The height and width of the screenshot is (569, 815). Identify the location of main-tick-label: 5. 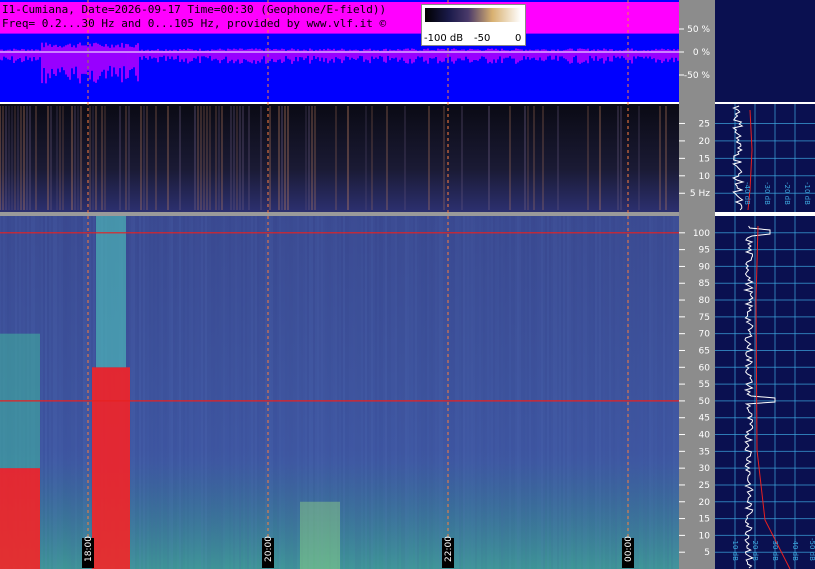
(707, 553).